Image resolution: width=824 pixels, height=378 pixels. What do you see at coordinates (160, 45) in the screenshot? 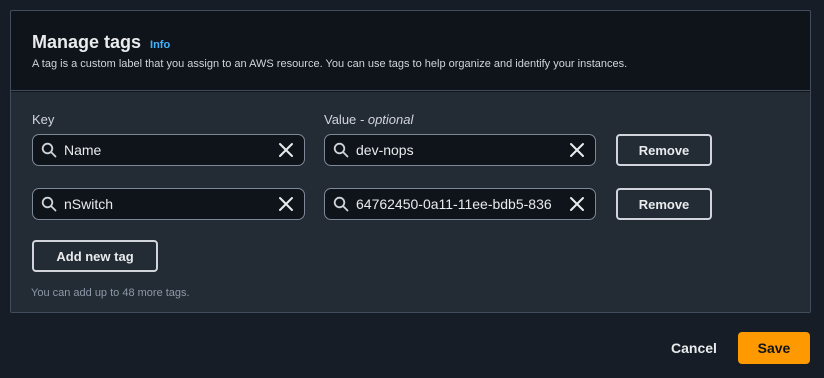
I see `info-link: Info` at bounding box center [160, 45].